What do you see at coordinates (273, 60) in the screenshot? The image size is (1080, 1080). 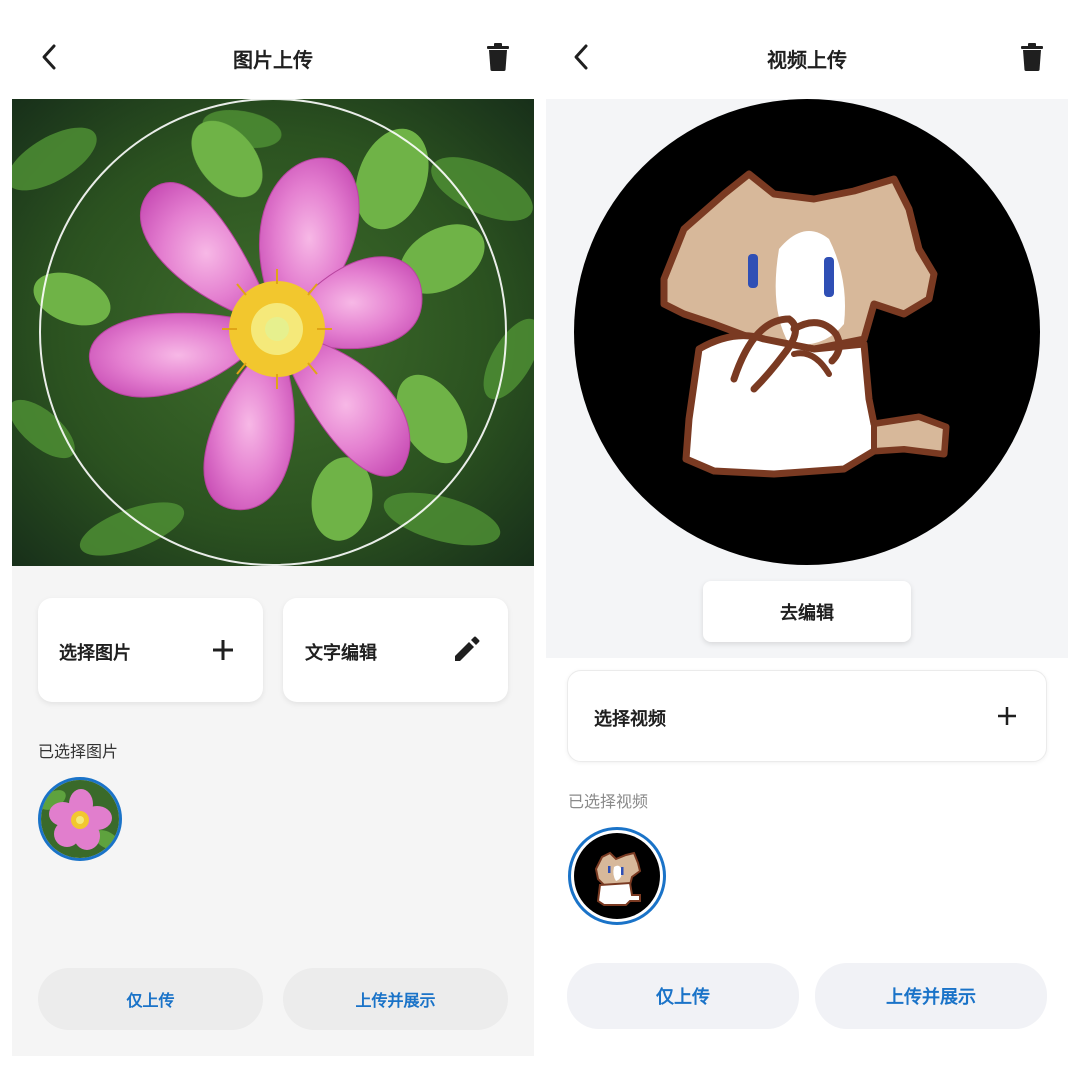 I see `page-title: 图片上传` at bounding box center [273, 60].